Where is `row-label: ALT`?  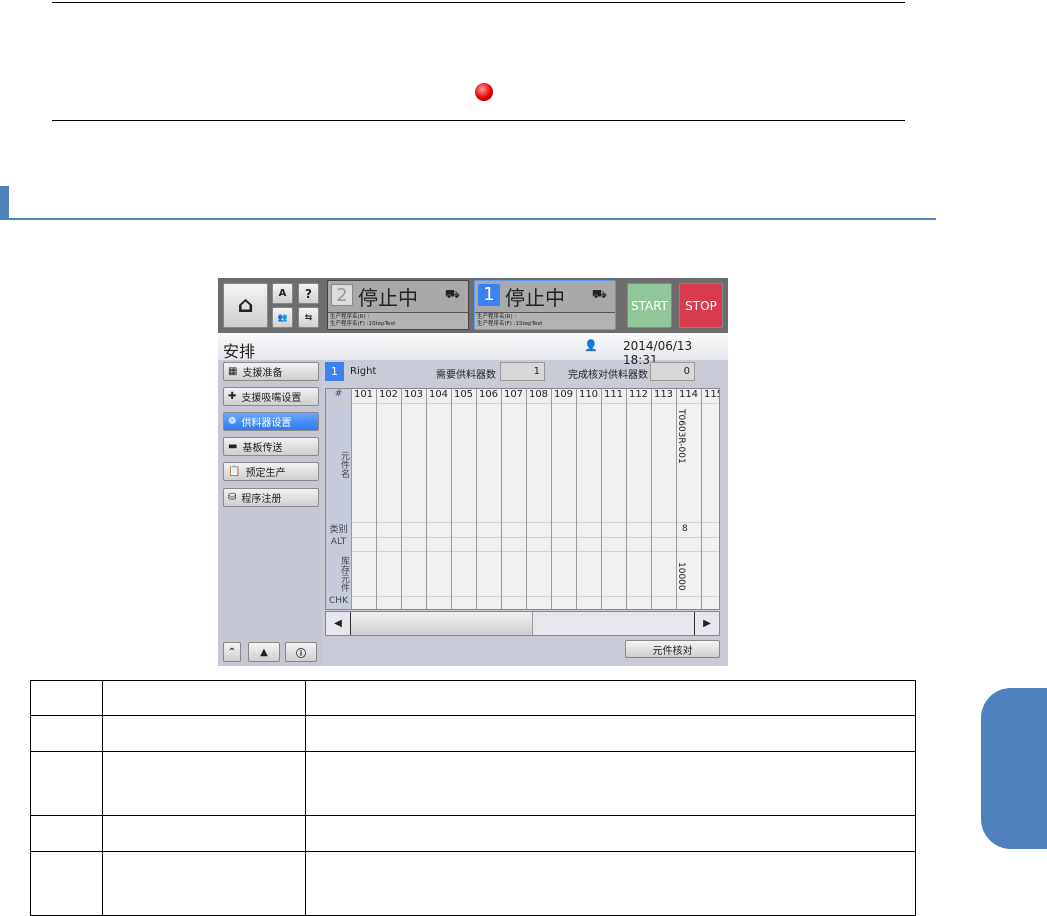 row-label: ALT is located at coordinates (338, 544).